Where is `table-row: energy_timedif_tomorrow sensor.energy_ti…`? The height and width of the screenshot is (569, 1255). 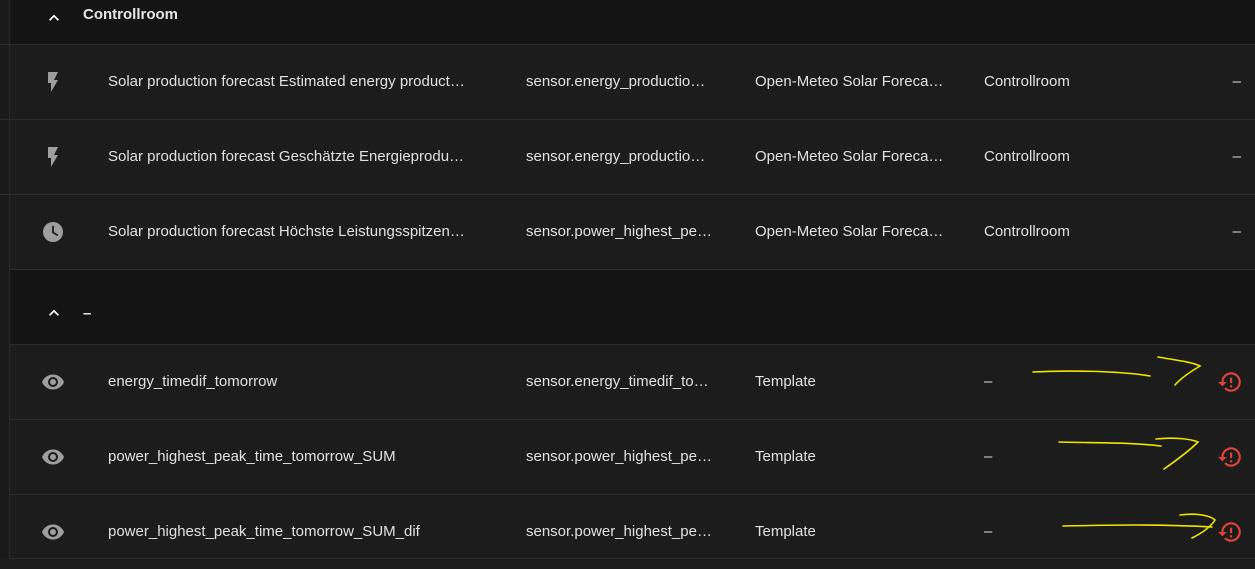
table-row: energy_timedif_tomorrow sensor.energy_ti… is located at coordinates (632, 382).